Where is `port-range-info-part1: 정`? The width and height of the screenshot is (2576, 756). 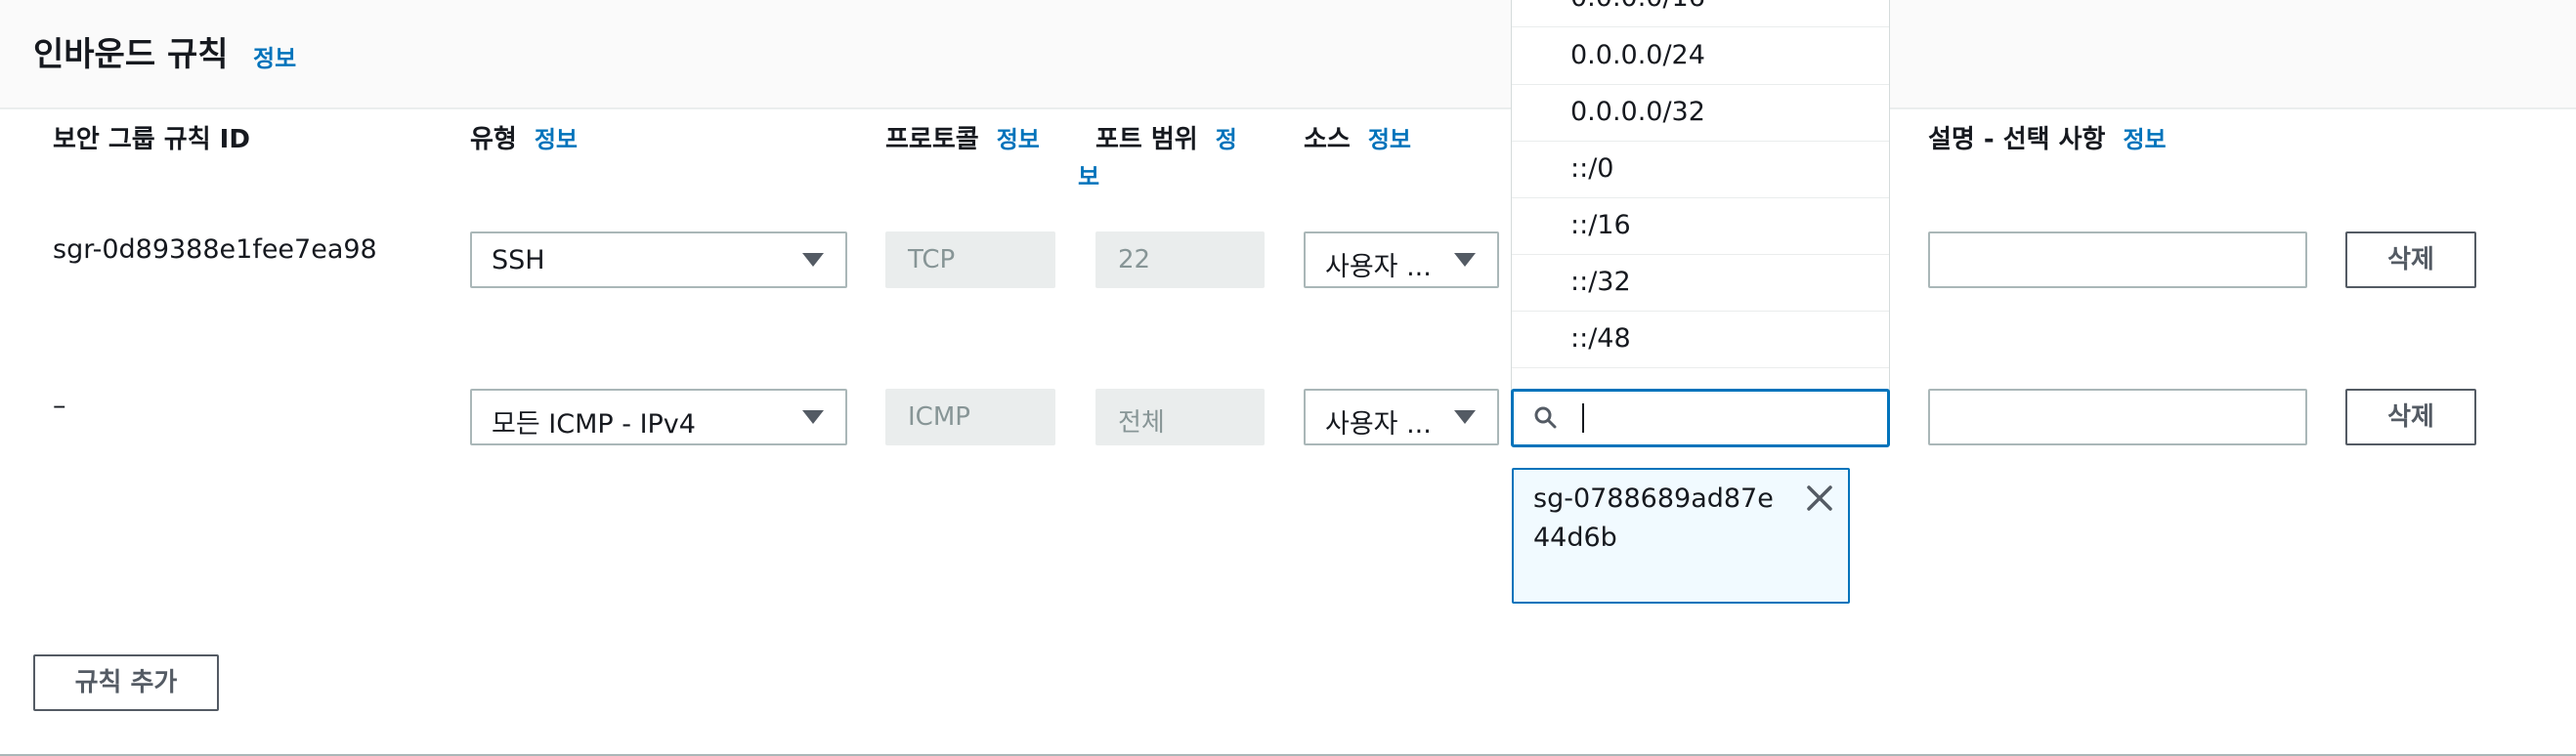
port-range-info-part1: 정 is located at coordinates (1226, 139).